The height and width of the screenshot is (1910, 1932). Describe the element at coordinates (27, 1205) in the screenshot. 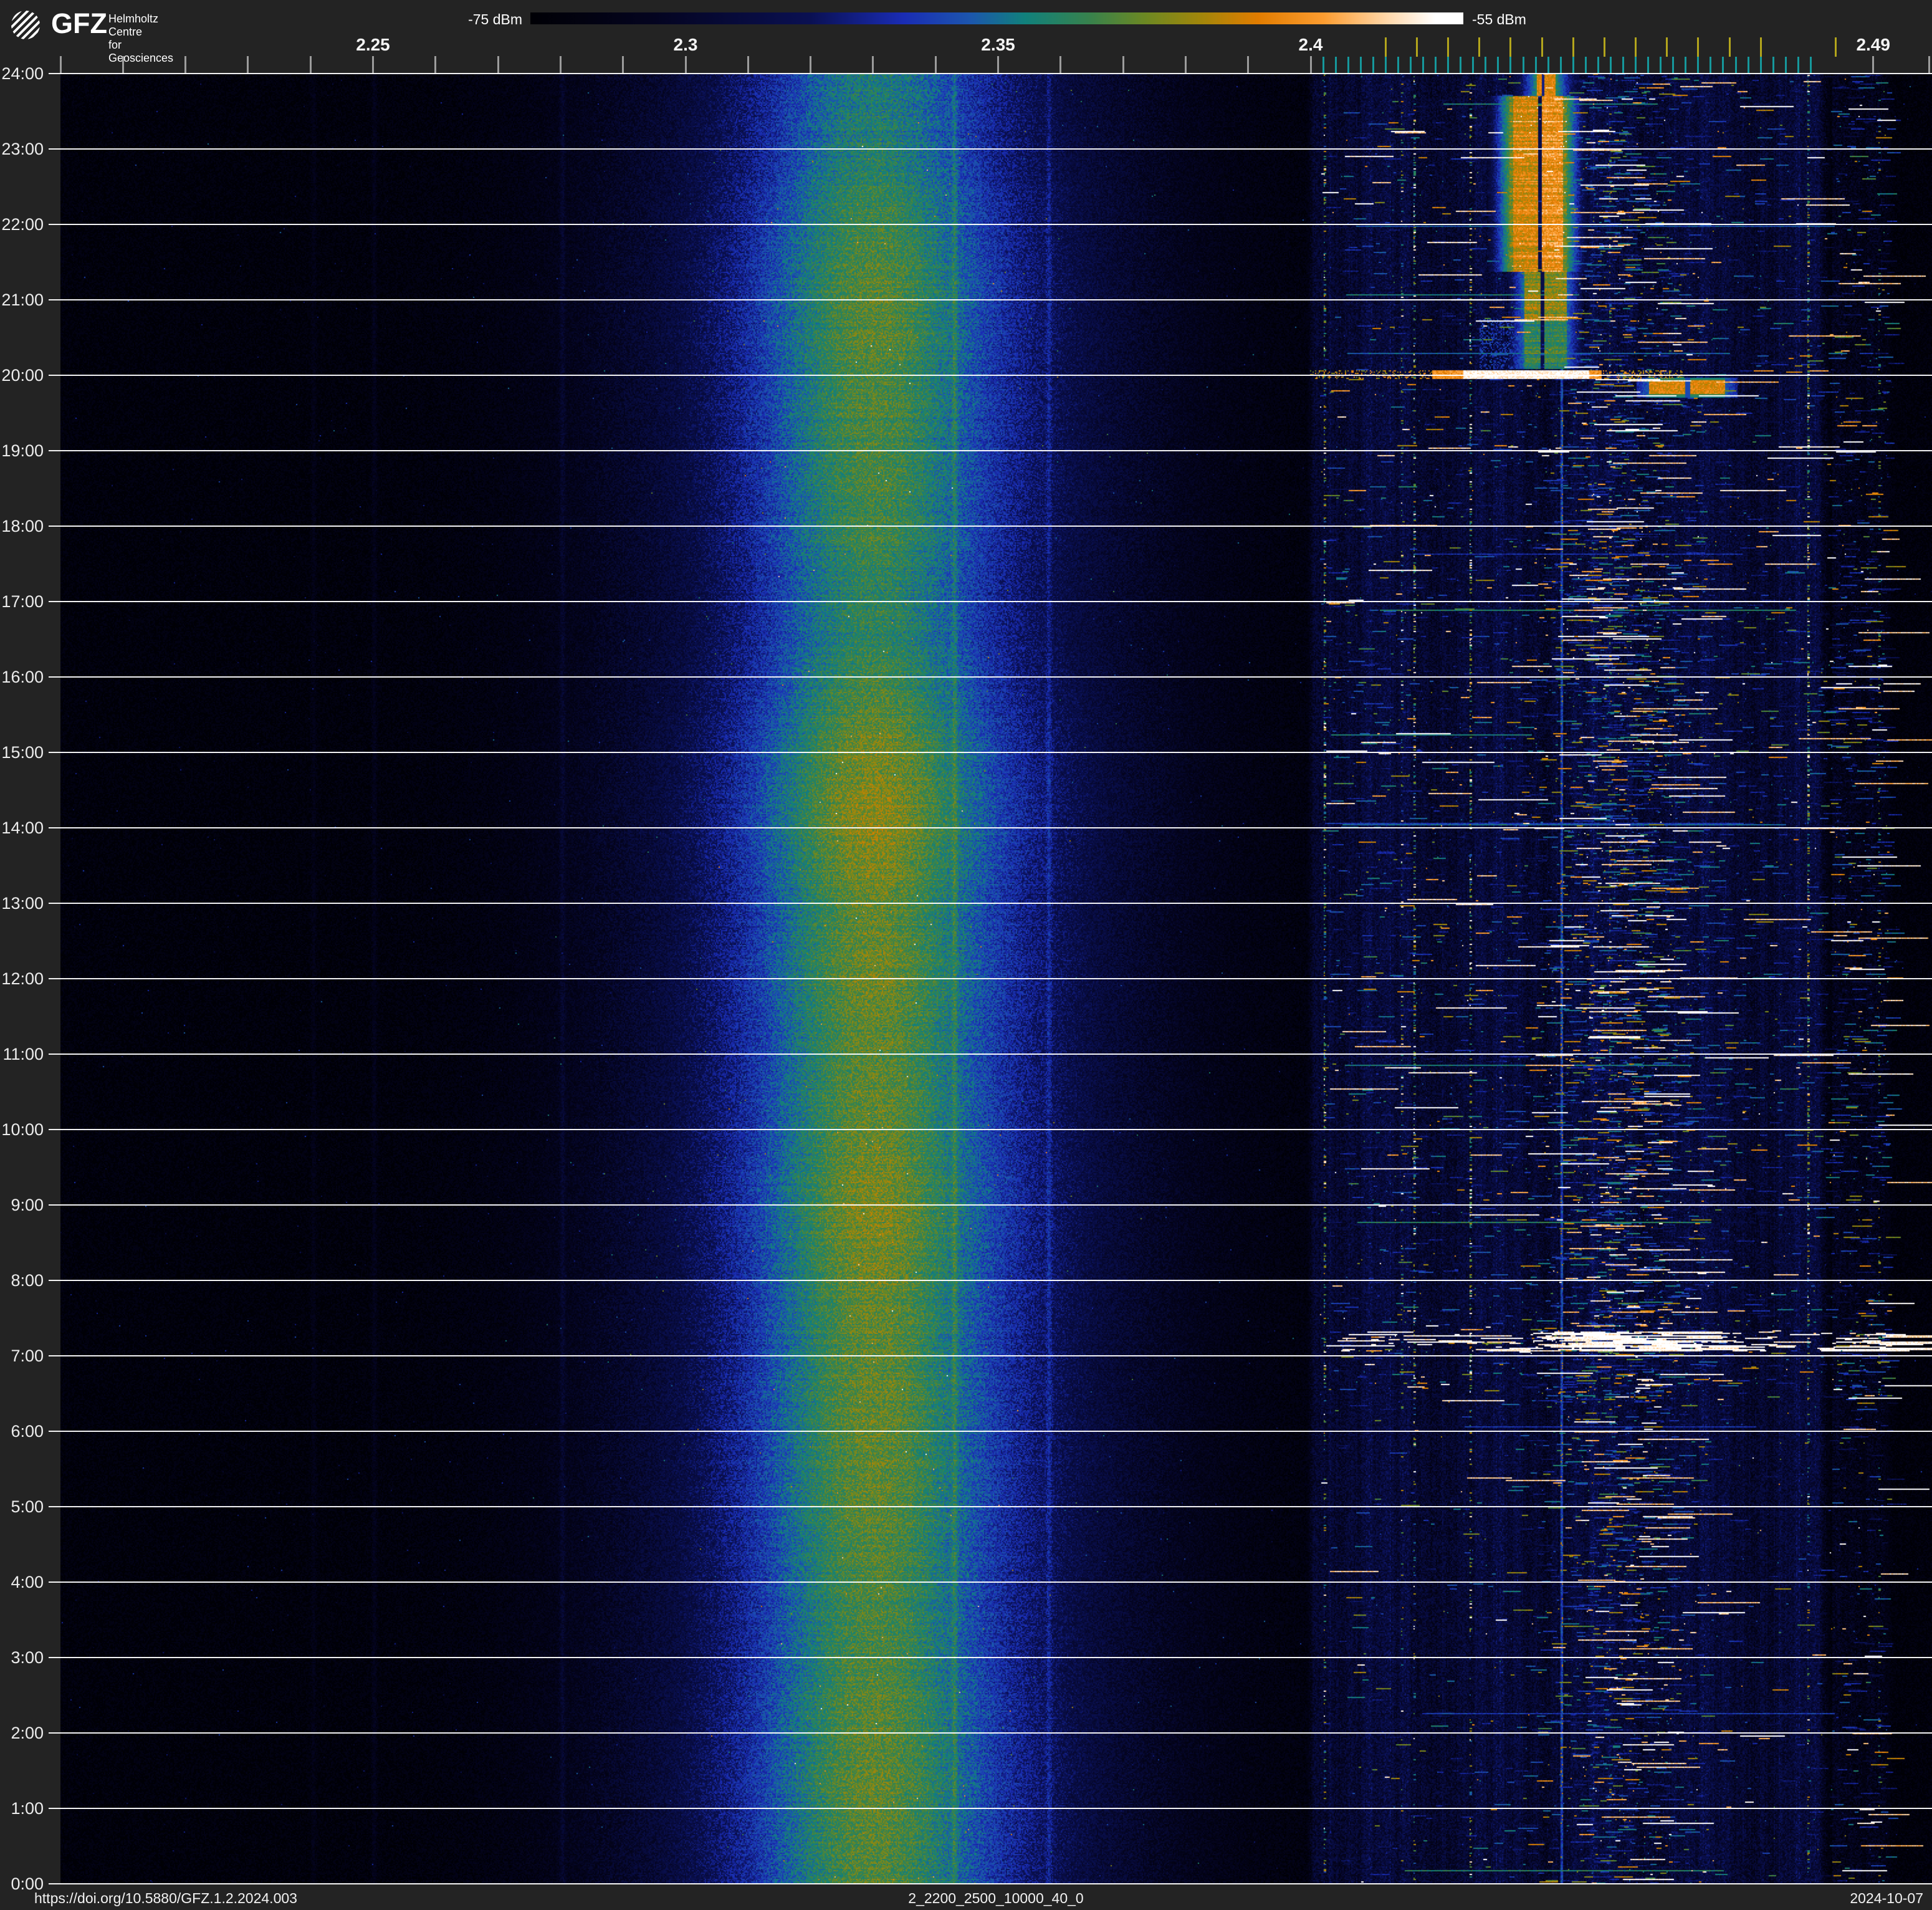

I see `time-axis-label: 9:00` at that location.